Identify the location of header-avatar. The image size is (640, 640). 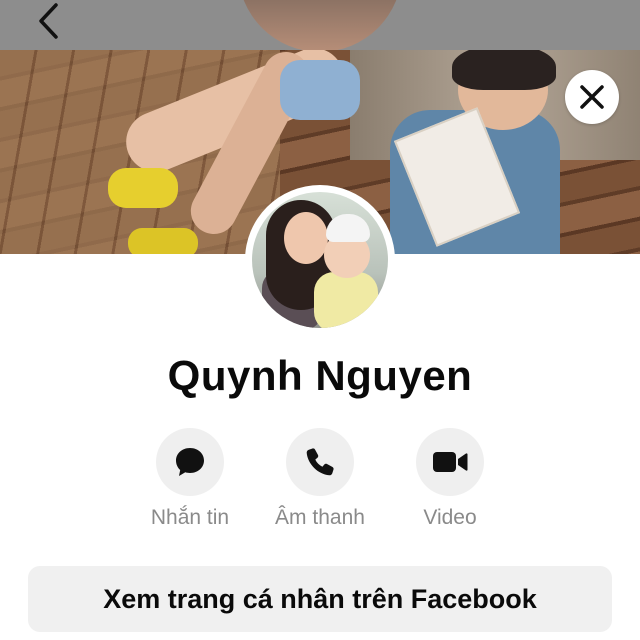
(320, 26).